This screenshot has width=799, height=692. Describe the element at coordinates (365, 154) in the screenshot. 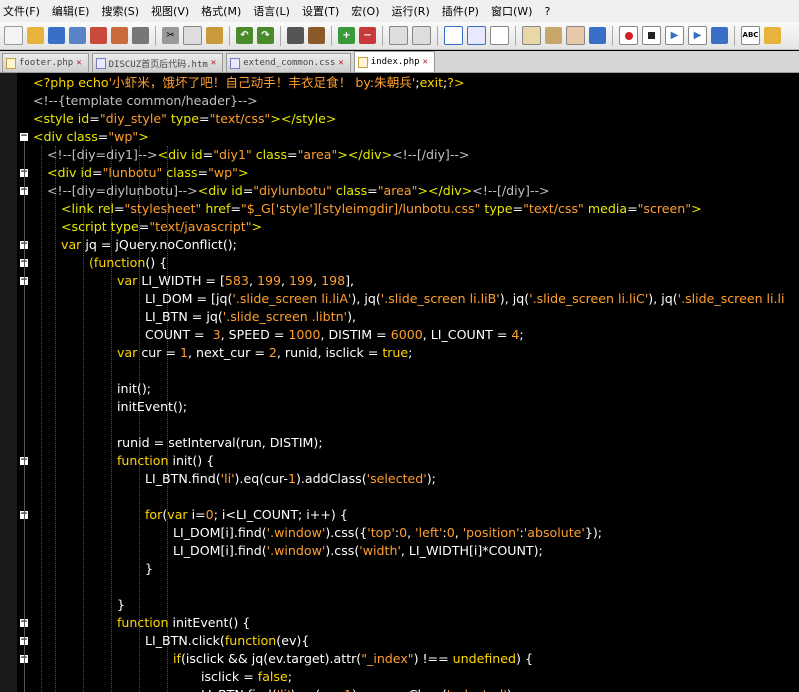

I see `code-token: ></div>` at that location.